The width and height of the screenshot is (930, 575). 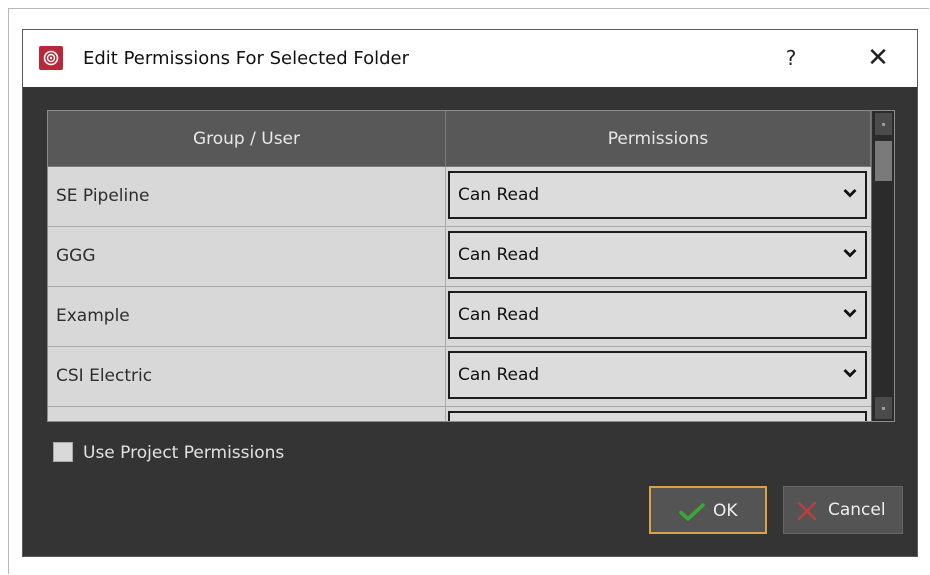 What do you see at coordinates (882, 266) in the screenshot?
I see `vertical-scrollbar` at bounding box center [882, 266].